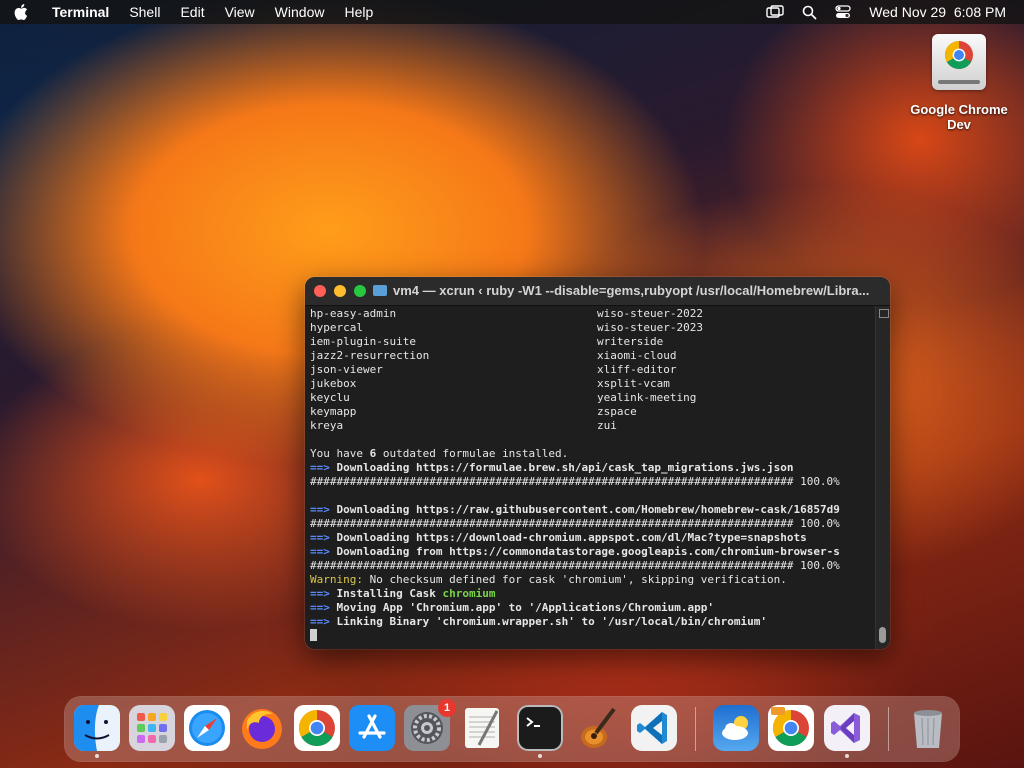 The width and height of the screenshot is (1024, 768). I want to click on desktop-icon-chrome-dev: Google Chrome Dev, so click(959, 83).